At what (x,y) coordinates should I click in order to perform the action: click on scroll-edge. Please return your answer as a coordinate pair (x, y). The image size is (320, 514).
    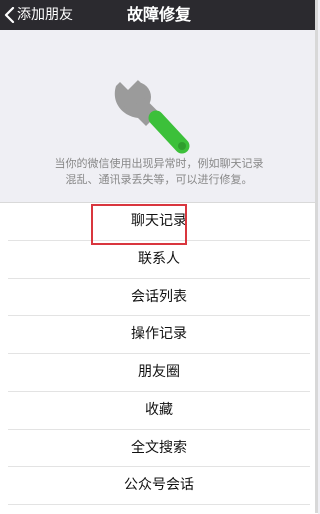
    Looking at the image, I should click on (316, 256).